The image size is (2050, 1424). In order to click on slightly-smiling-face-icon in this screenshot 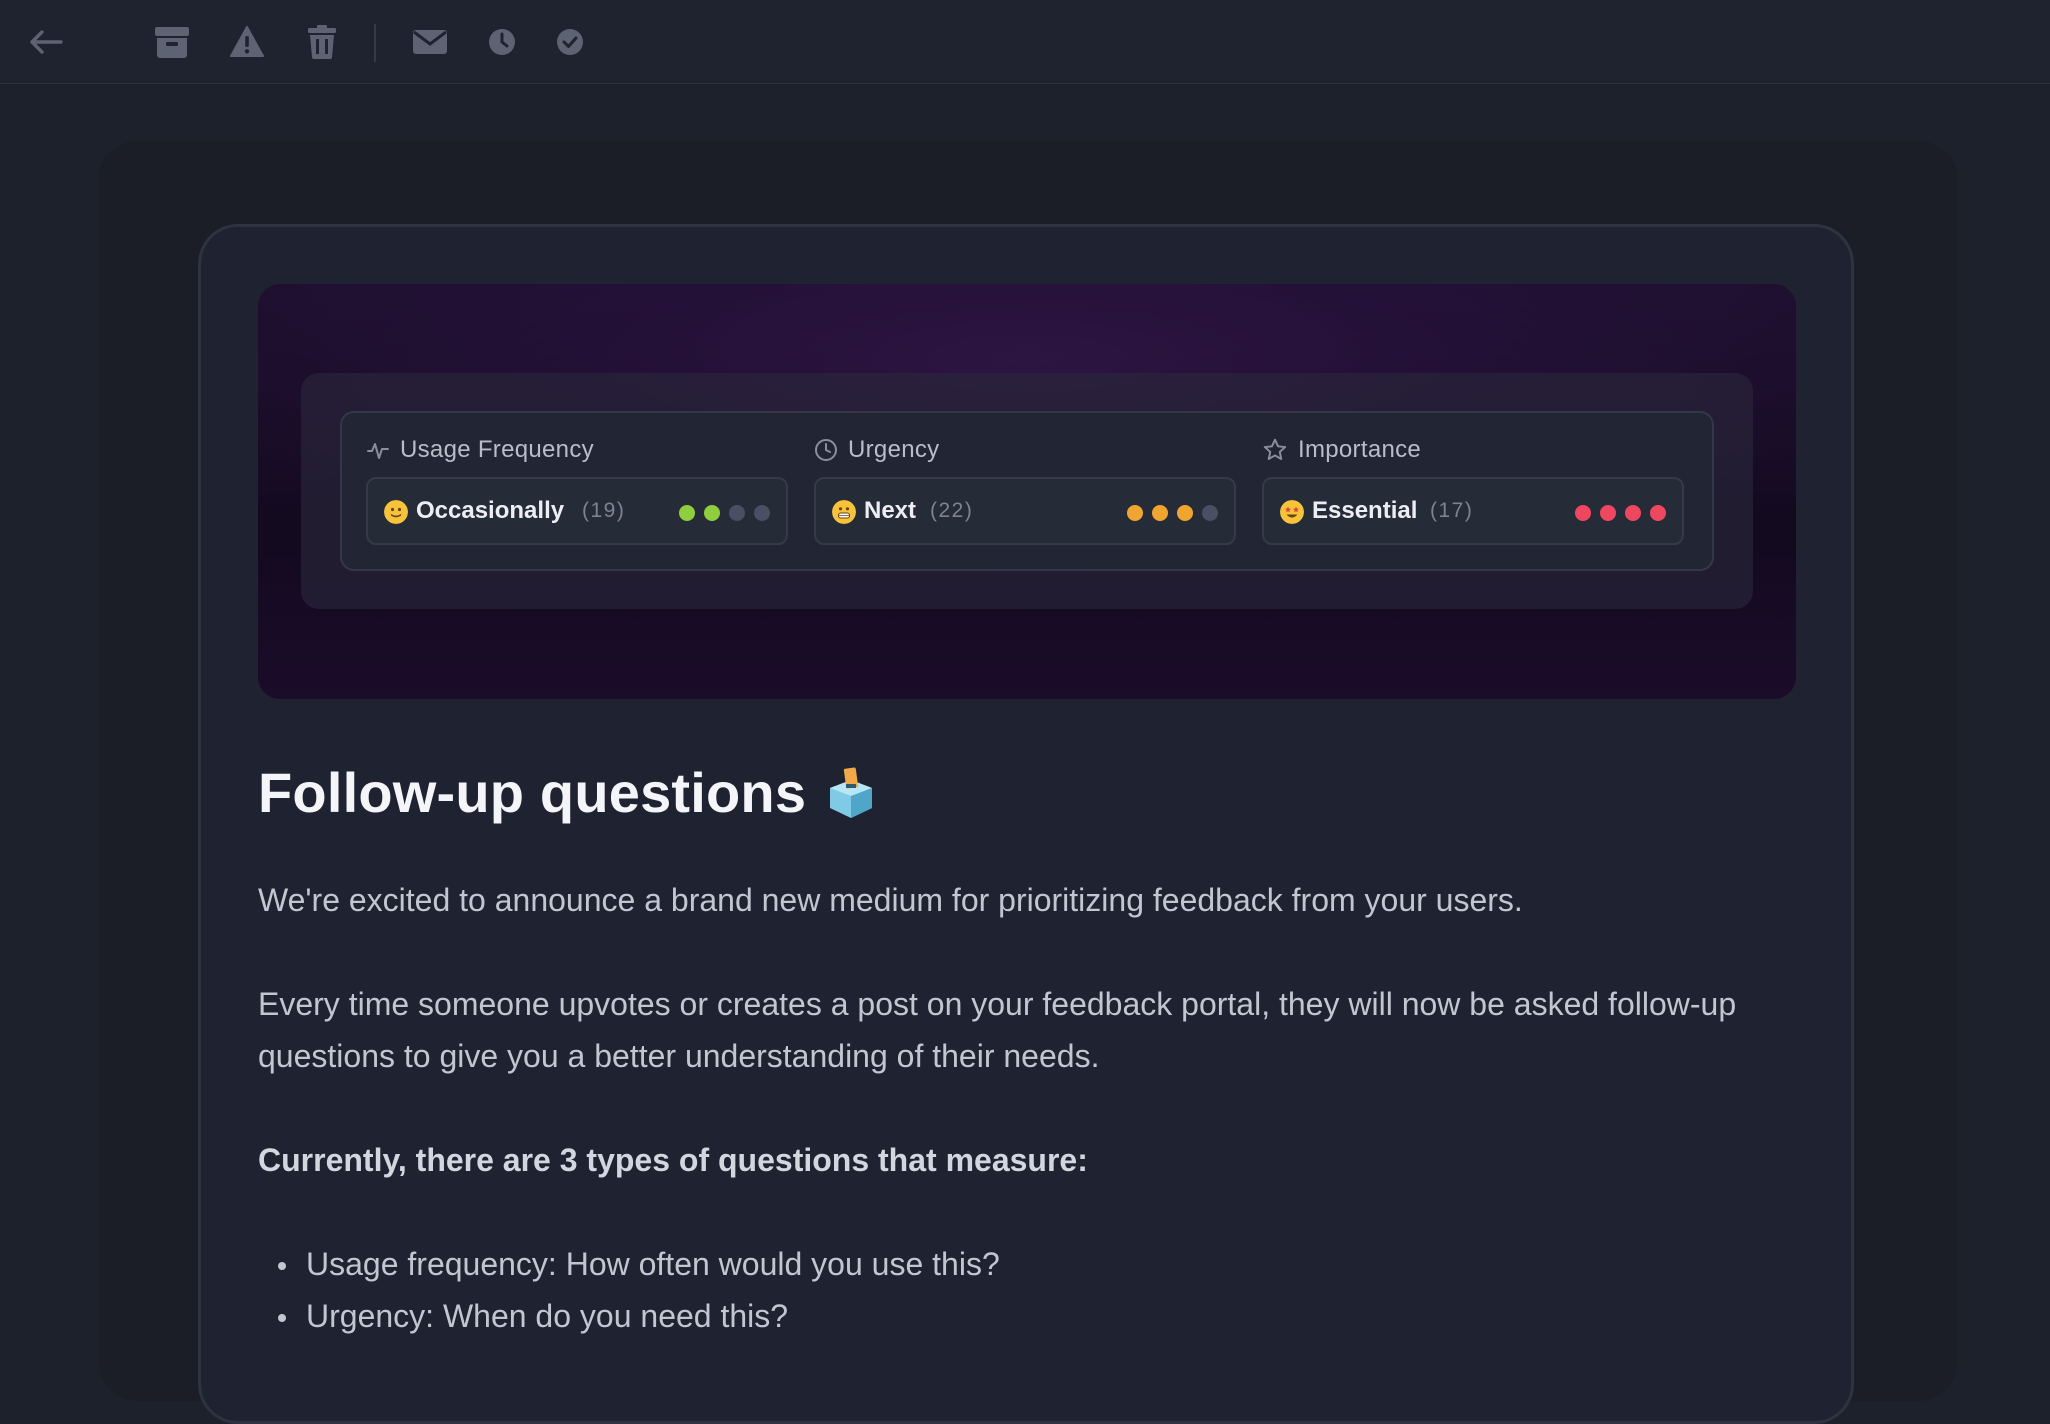, I will do `click(396, 512)`.